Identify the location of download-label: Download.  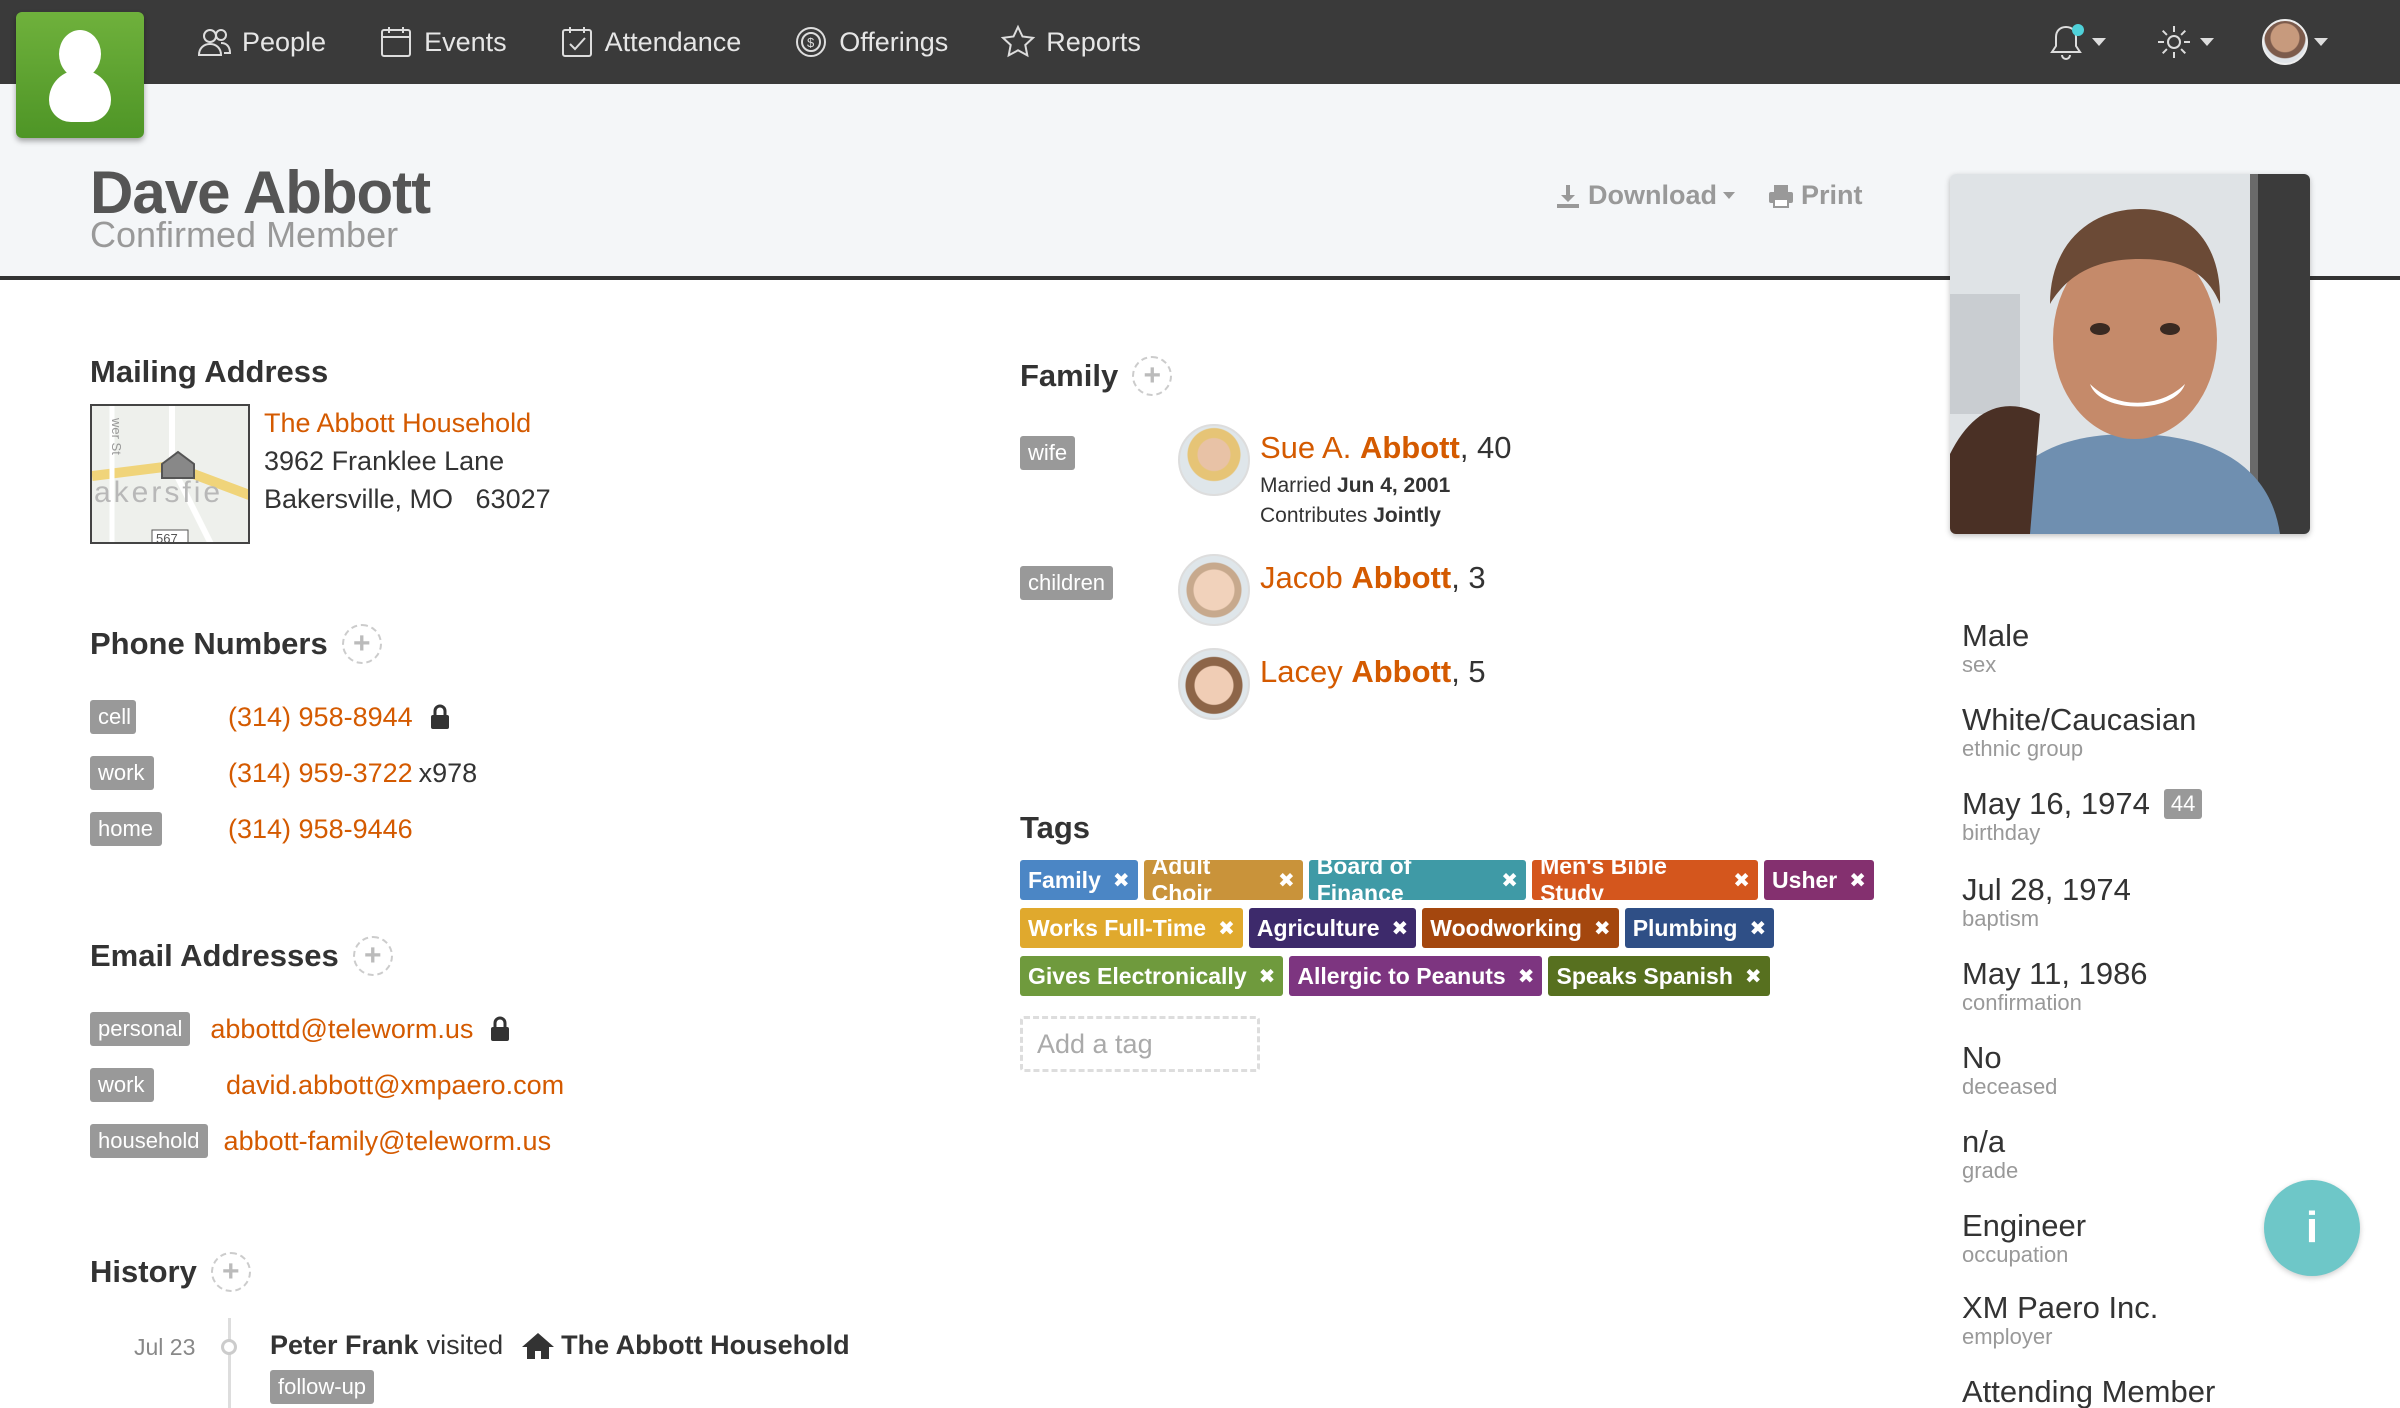
(1652, 195).